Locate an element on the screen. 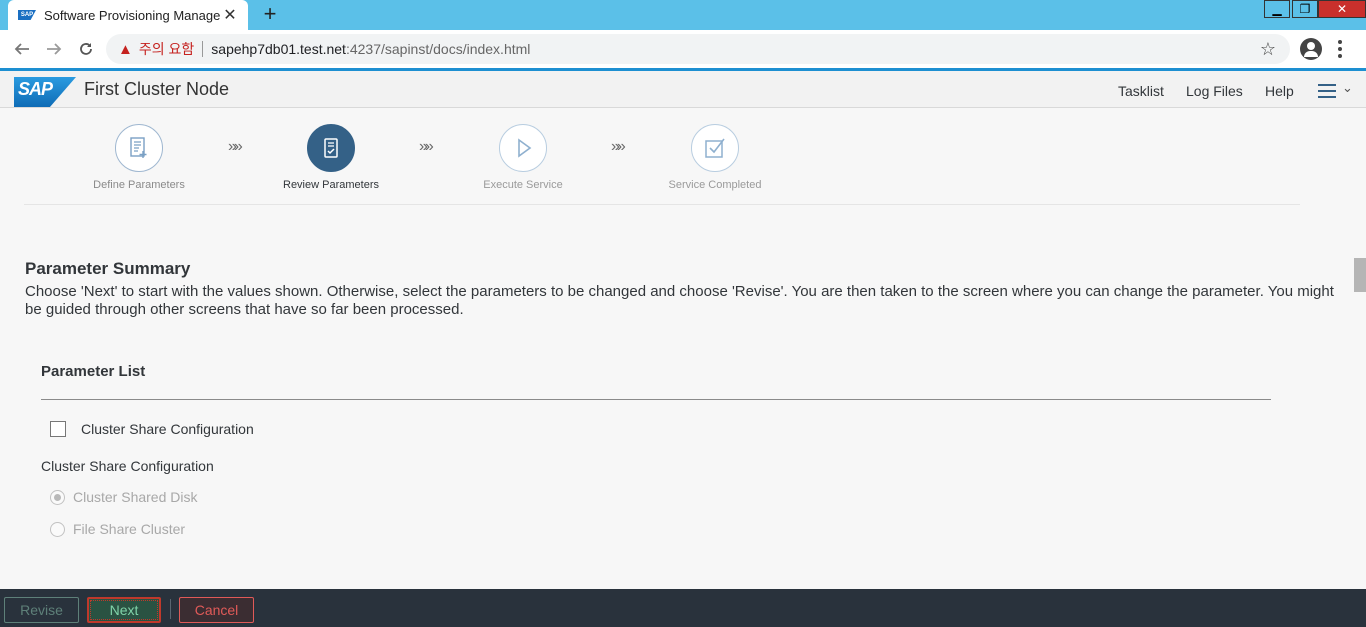  cluster-share-configuration-checkbox is located at coordinates (58, 429).